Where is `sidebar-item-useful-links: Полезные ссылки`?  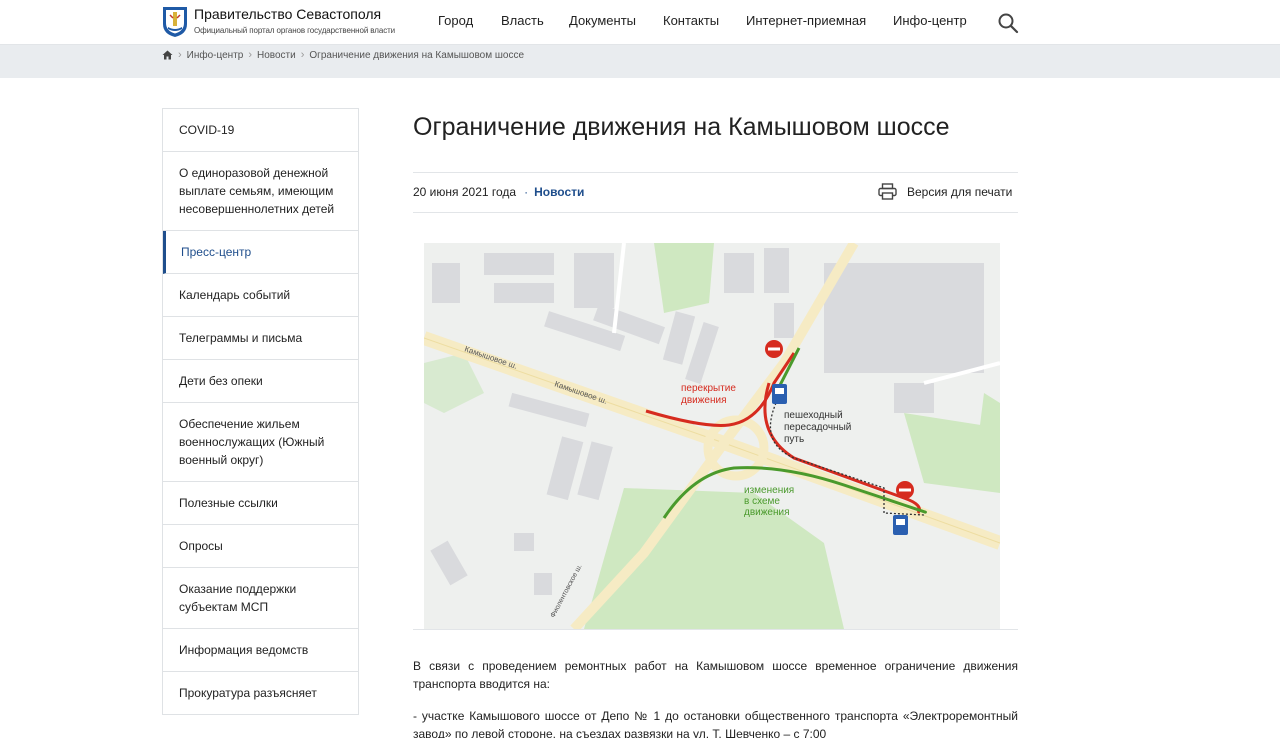
sidebar-item-useful-links: Полезные ссылки is located at coordinates (260, 503).